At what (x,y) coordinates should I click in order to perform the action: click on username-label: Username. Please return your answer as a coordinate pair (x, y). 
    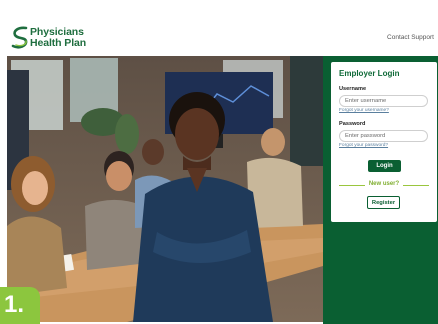
    Looking at the image, I should click on (353, 89).